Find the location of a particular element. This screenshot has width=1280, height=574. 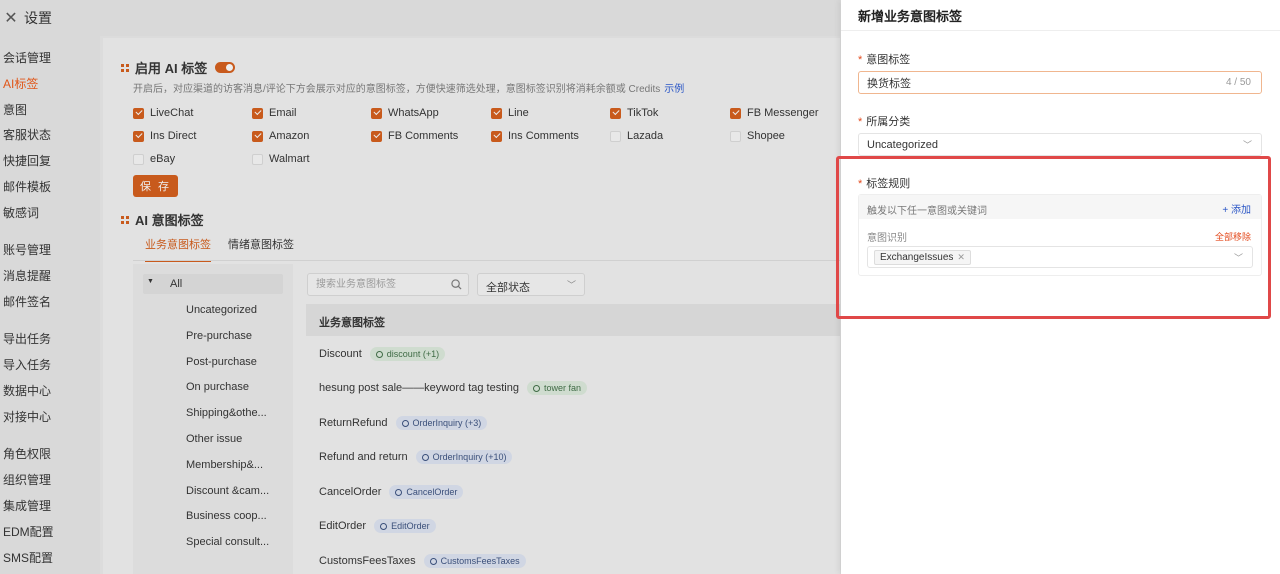

tree-item: Pre-purchase is located at coordinates (219, 336).